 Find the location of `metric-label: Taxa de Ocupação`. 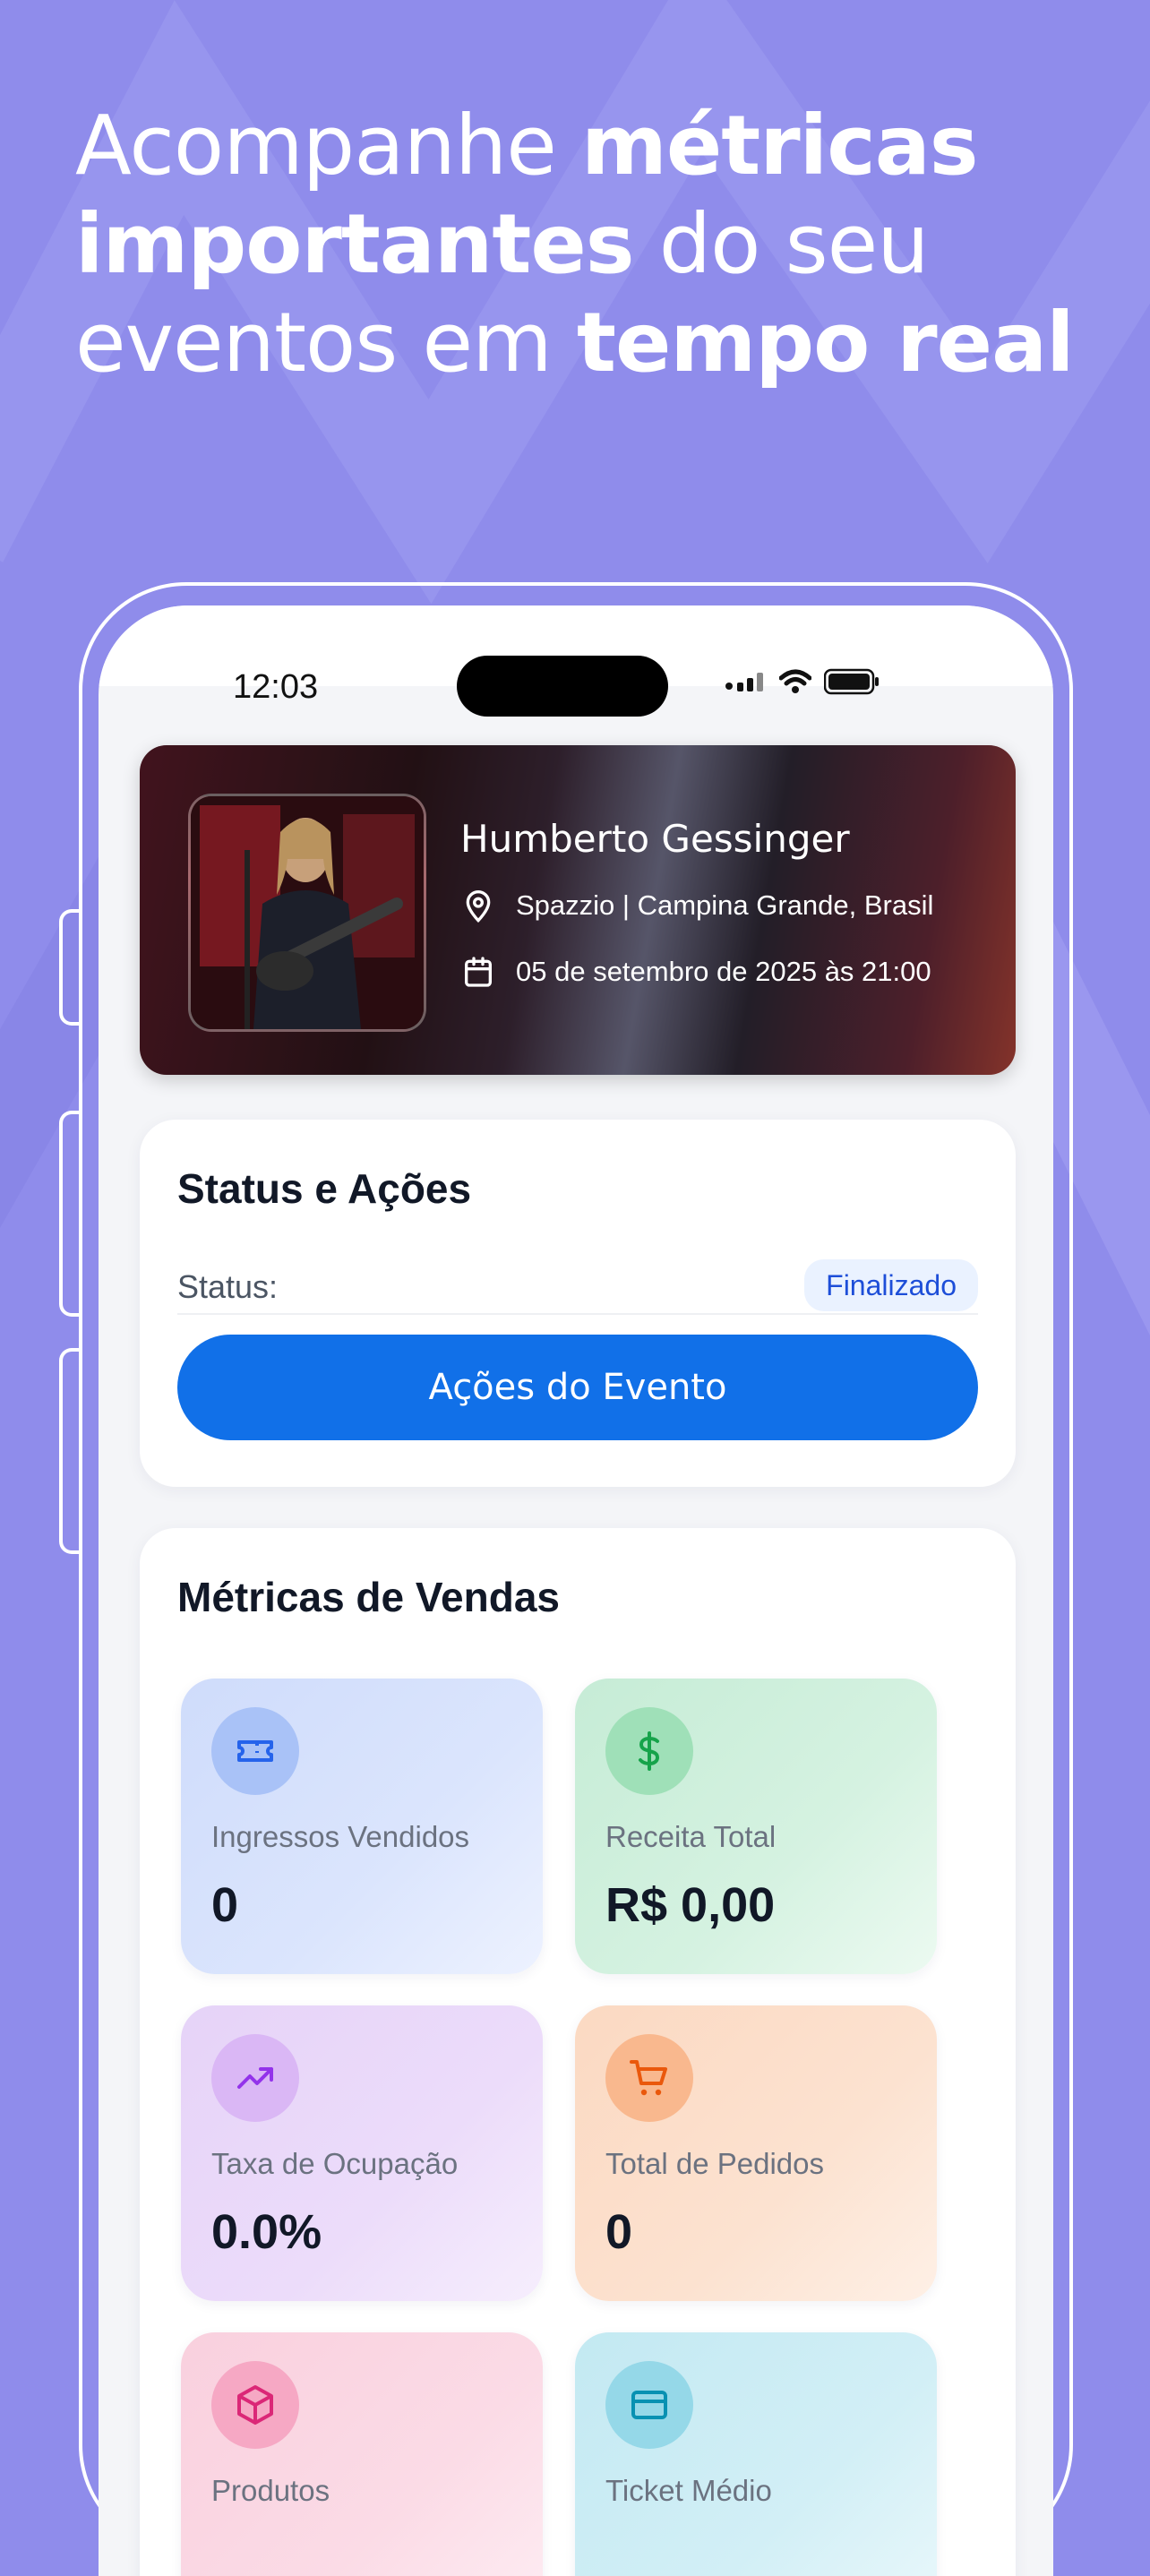

metric-label: Taxa de Ocupação is located at coordinates (335, 2163).